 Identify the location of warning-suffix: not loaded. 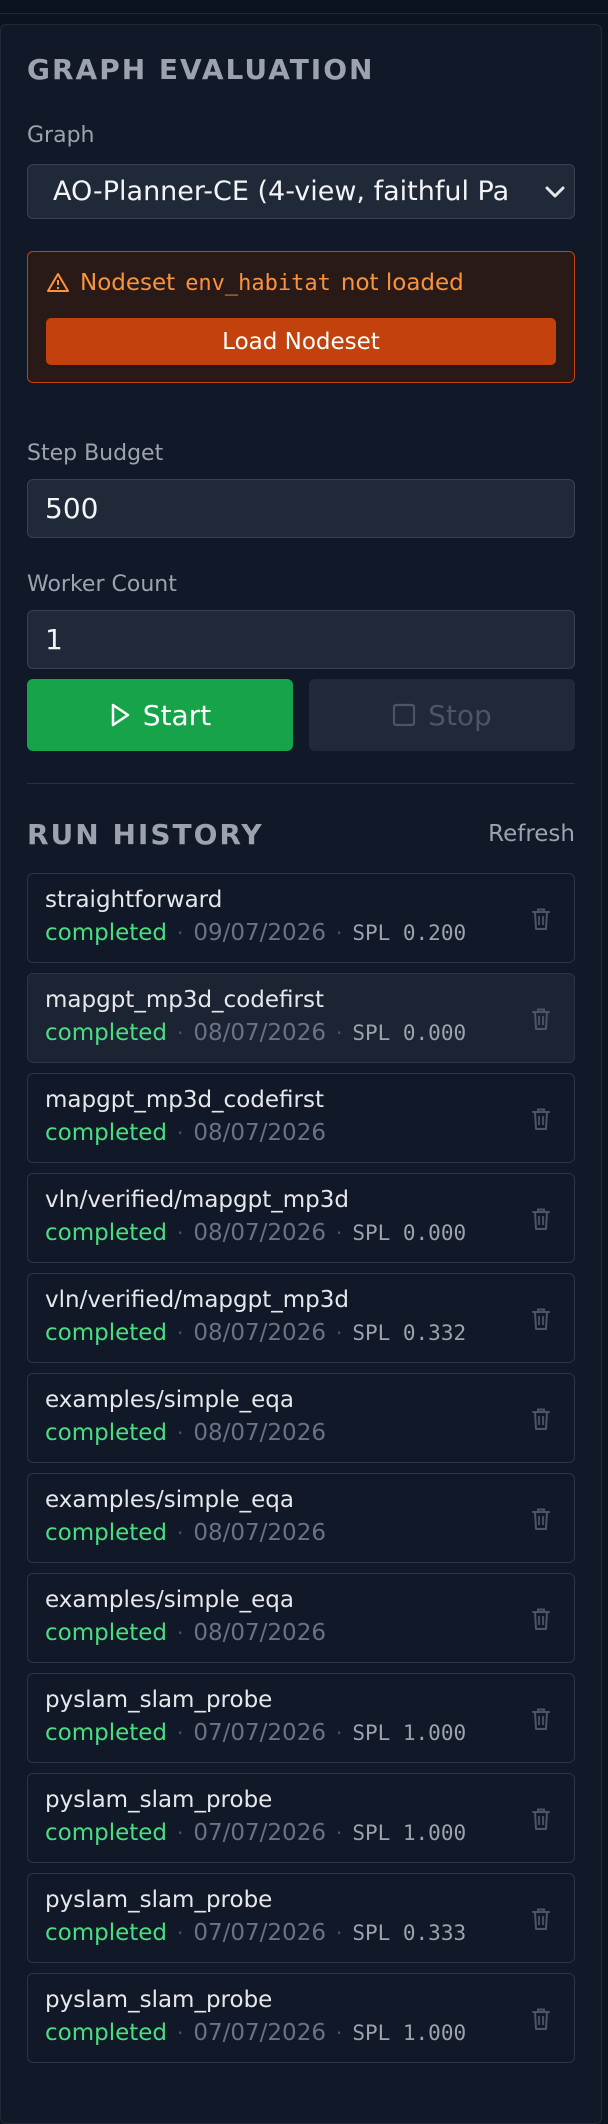
(402, 283).